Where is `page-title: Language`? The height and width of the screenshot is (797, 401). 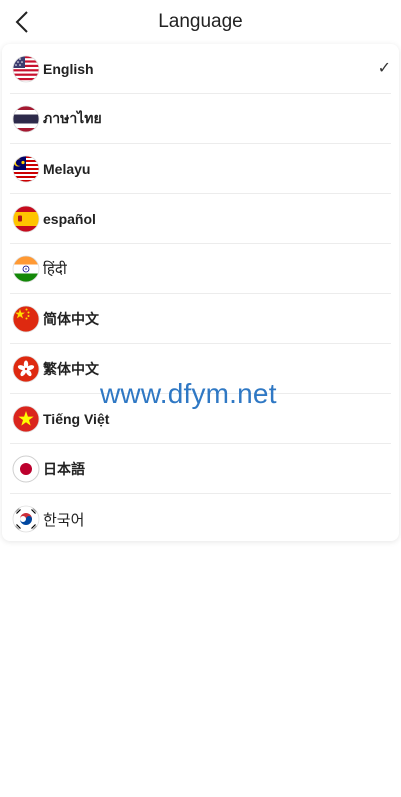
page-title: Language is located at coordinates (200, 21).